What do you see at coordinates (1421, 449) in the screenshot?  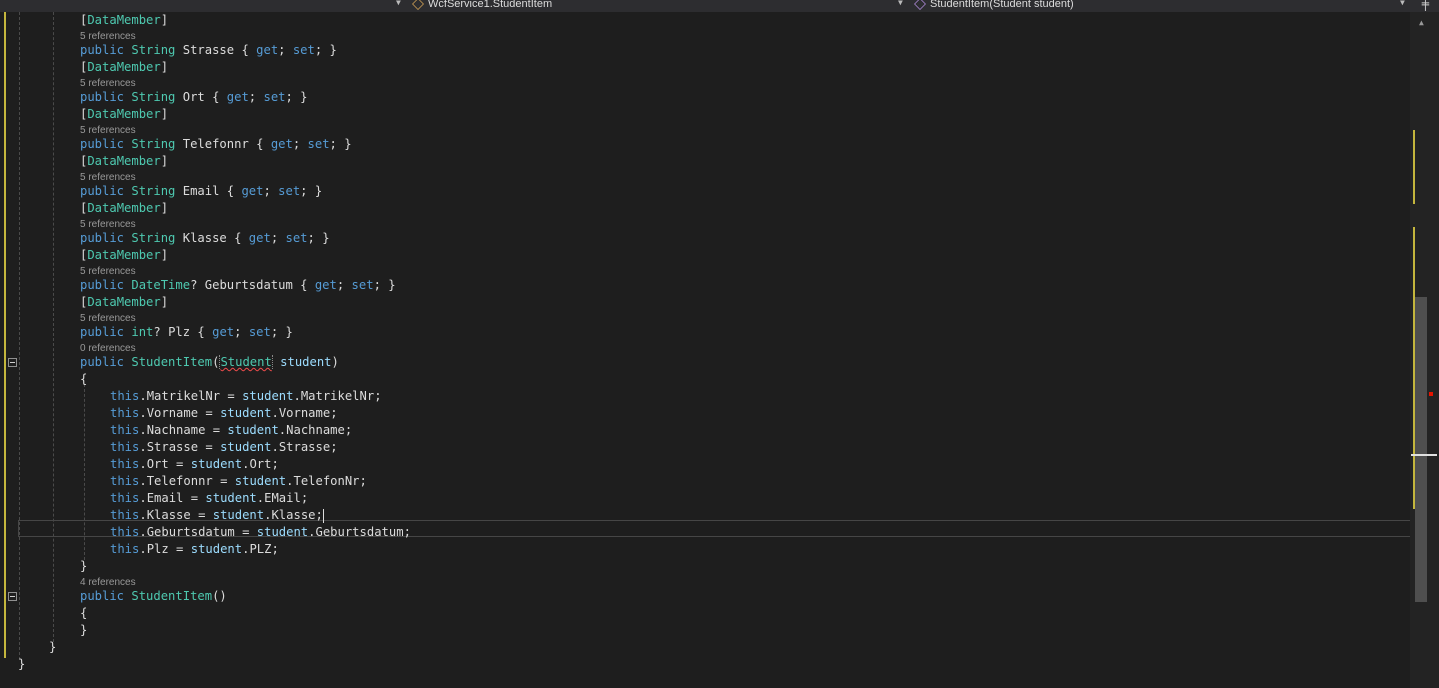 I see `scrollbar-thumb` at bounding box center [1421, 449].